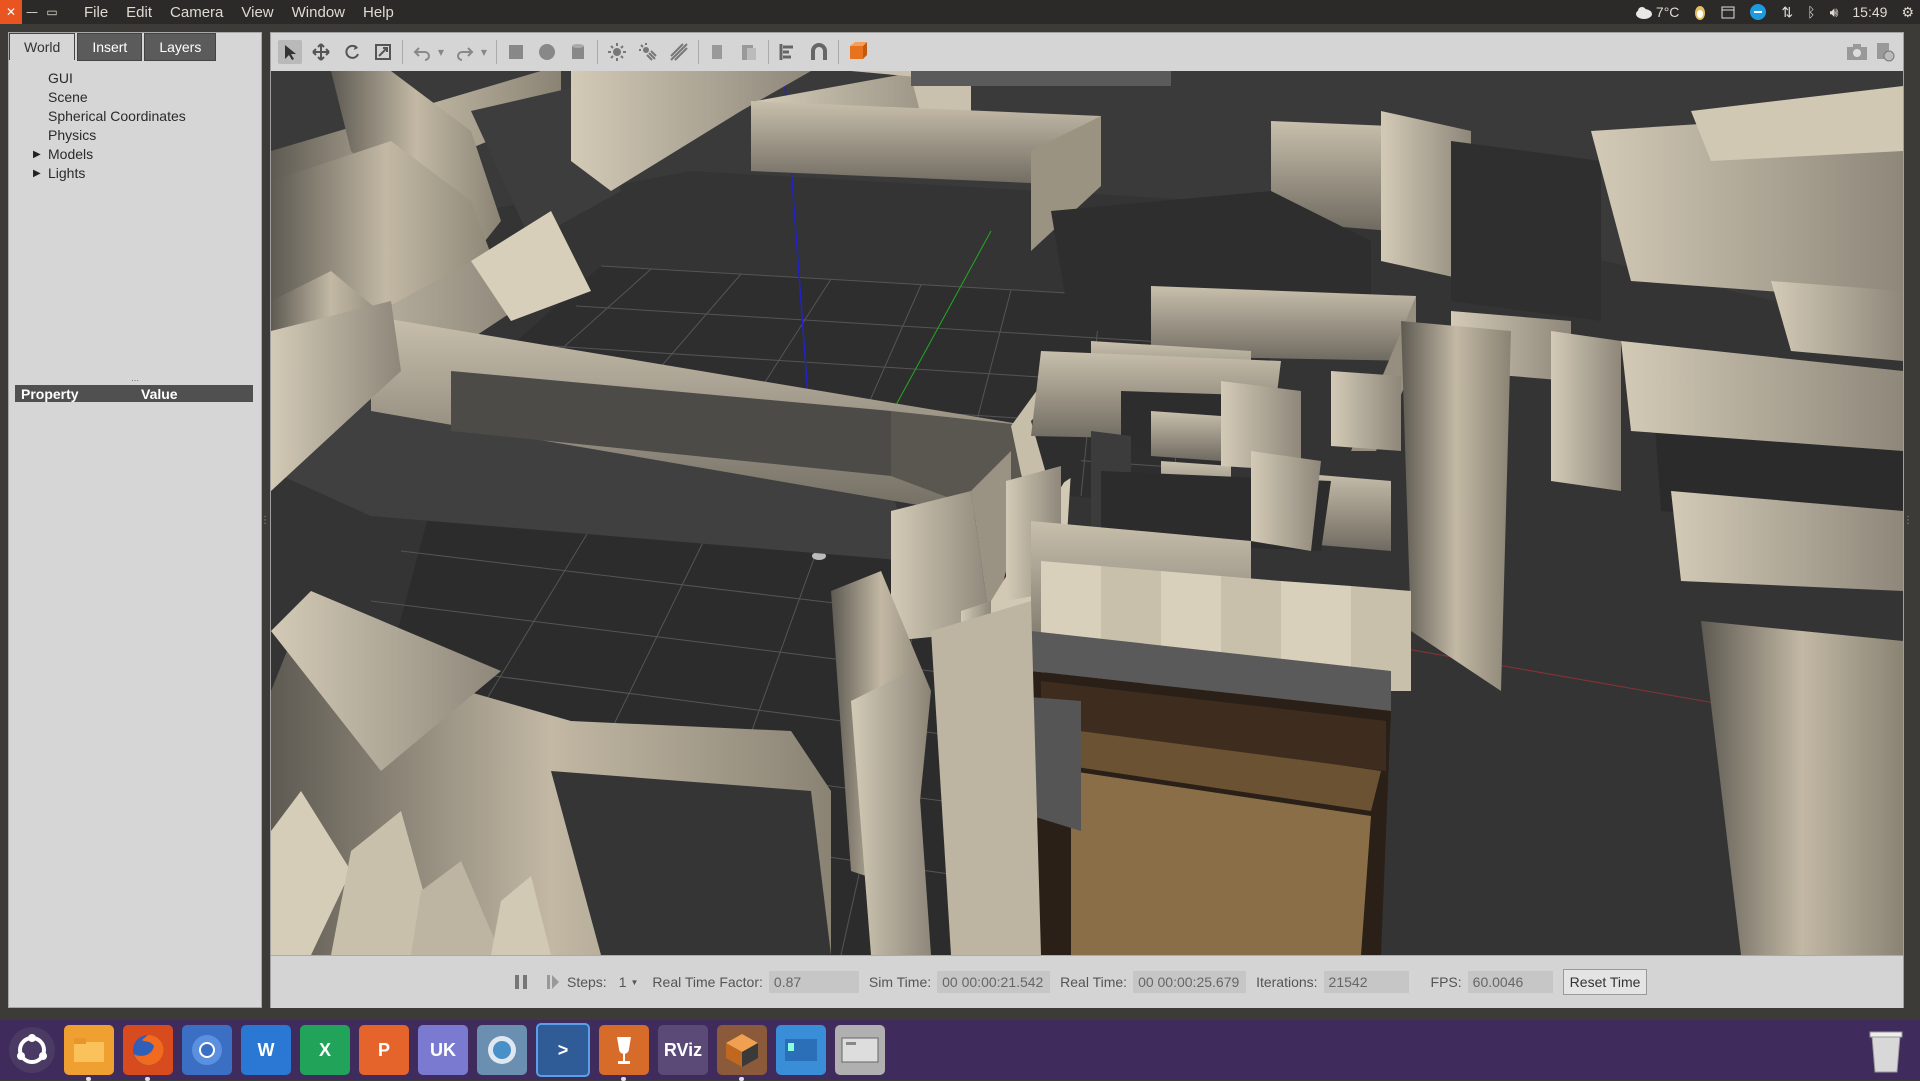 The image size is (1920, 1081). What do you see at coordinates (1886, 1050) in the screenshot?
I see `trash-icon` at bounding box center [1886, 1050].